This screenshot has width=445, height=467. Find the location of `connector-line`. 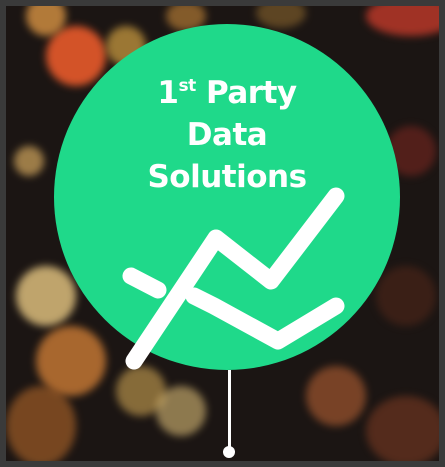

connector-line is located at coordinates (229, 409).